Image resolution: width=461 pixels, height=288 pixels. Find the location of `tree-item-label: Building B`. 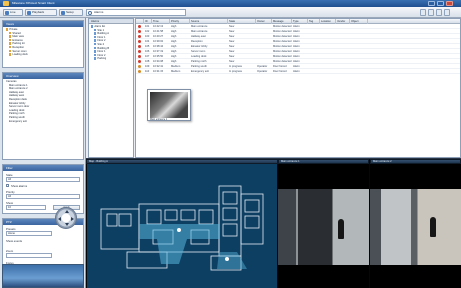

tree-item-label: Building B is located at coordinates (103, 48).